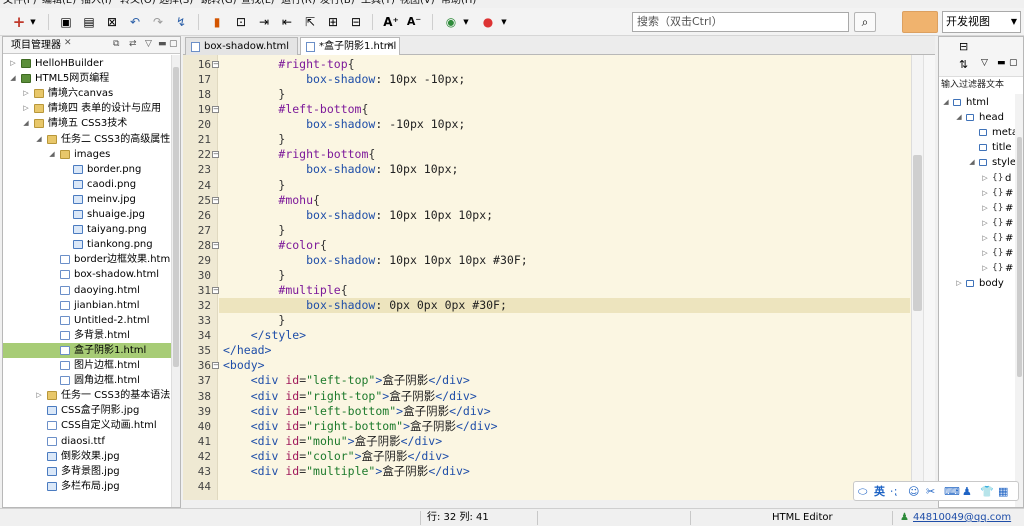 This screenshot has height=526, width=1024. I want to click on tree-item: ◢ HTML5网页编程, so click(87, 78).